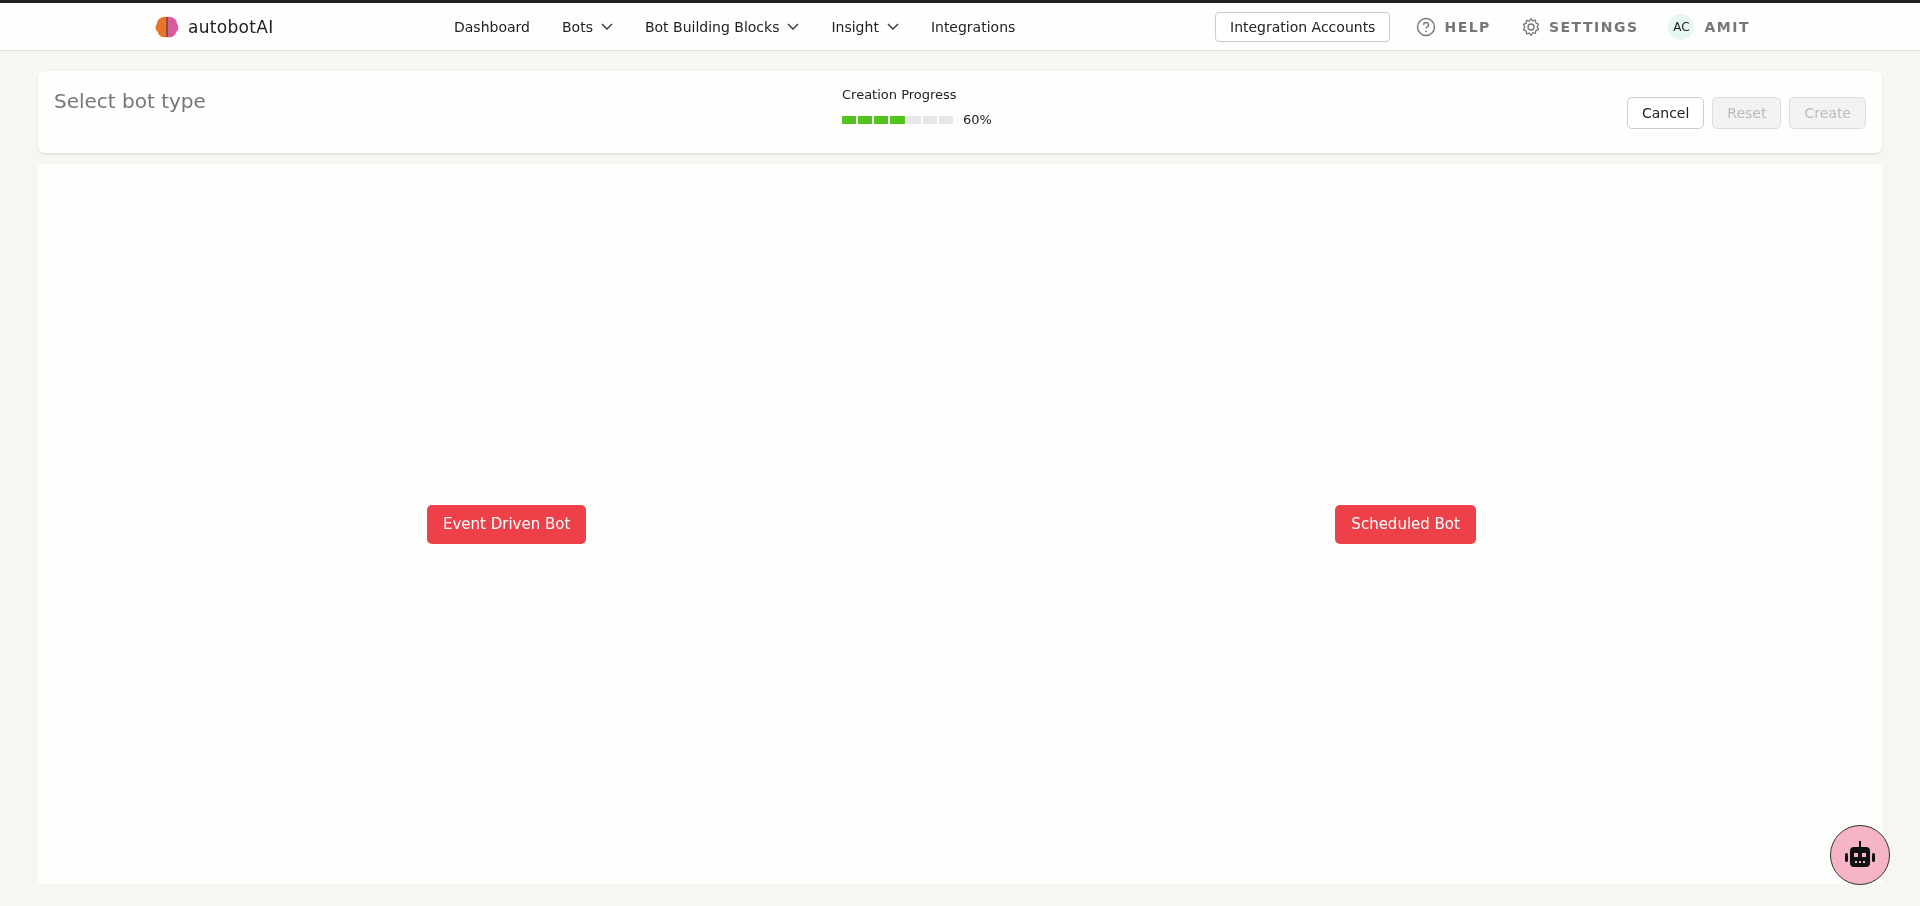  Describe the element at coordinates (1405, 524) in the screenshot. I see `bot-type-button: Scheduled Bot` at that location.